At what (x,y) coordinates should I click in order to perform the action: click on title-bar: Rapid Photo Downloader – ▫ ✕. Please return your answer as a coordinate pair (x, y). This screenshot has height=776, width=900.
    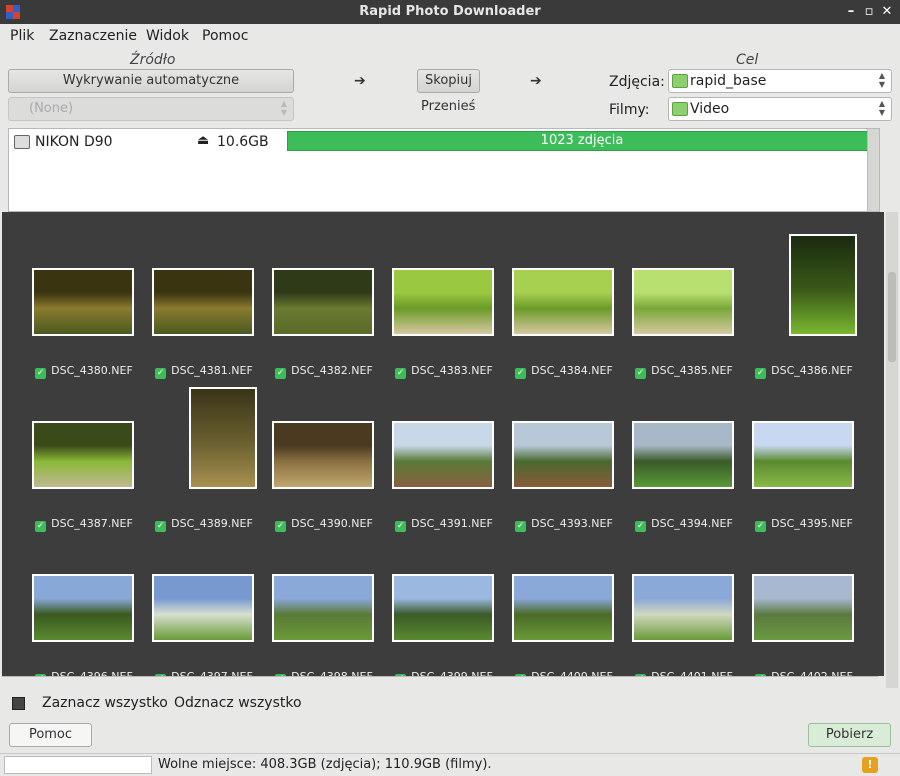
    Looking at the image, I should click on (450, 12).